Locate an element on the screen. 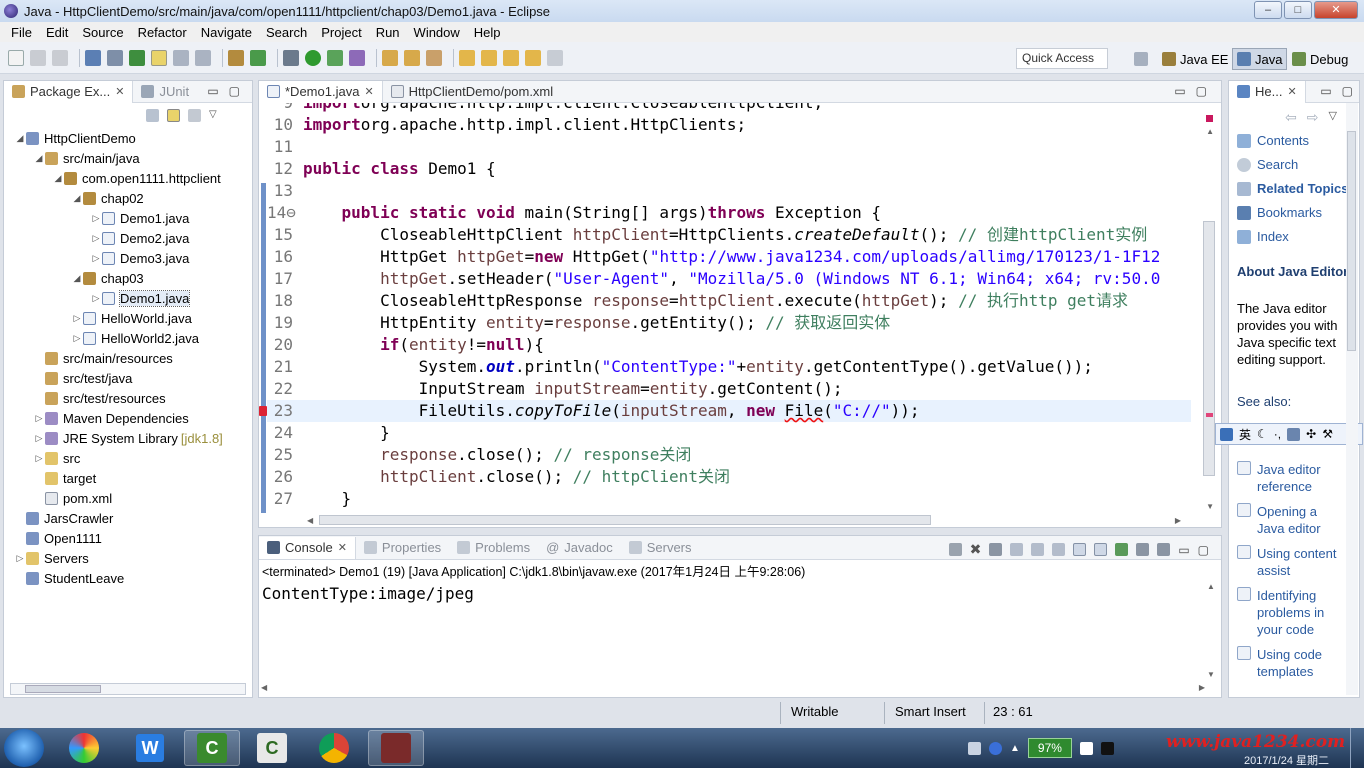 This screenshot has height=768, width=1364. print-icon is located at coordinates (93, 57).